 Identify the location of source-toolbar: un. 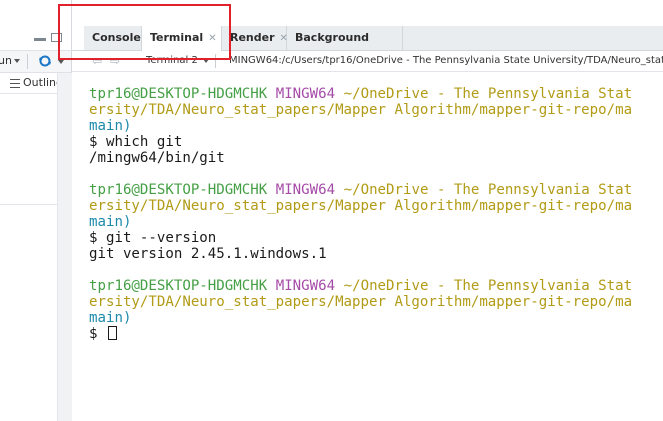
(35, 61).